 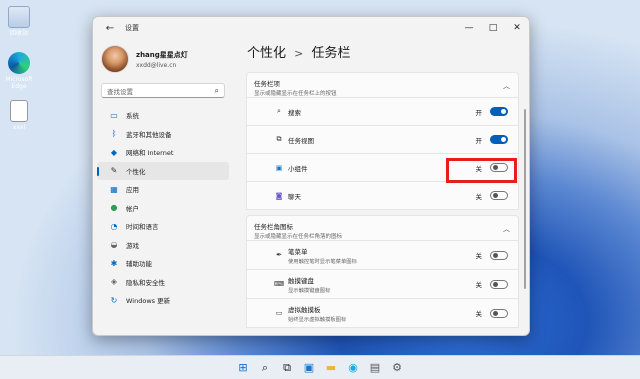 I want to click on edge-icon: ◉, so click(x=353, y=368).